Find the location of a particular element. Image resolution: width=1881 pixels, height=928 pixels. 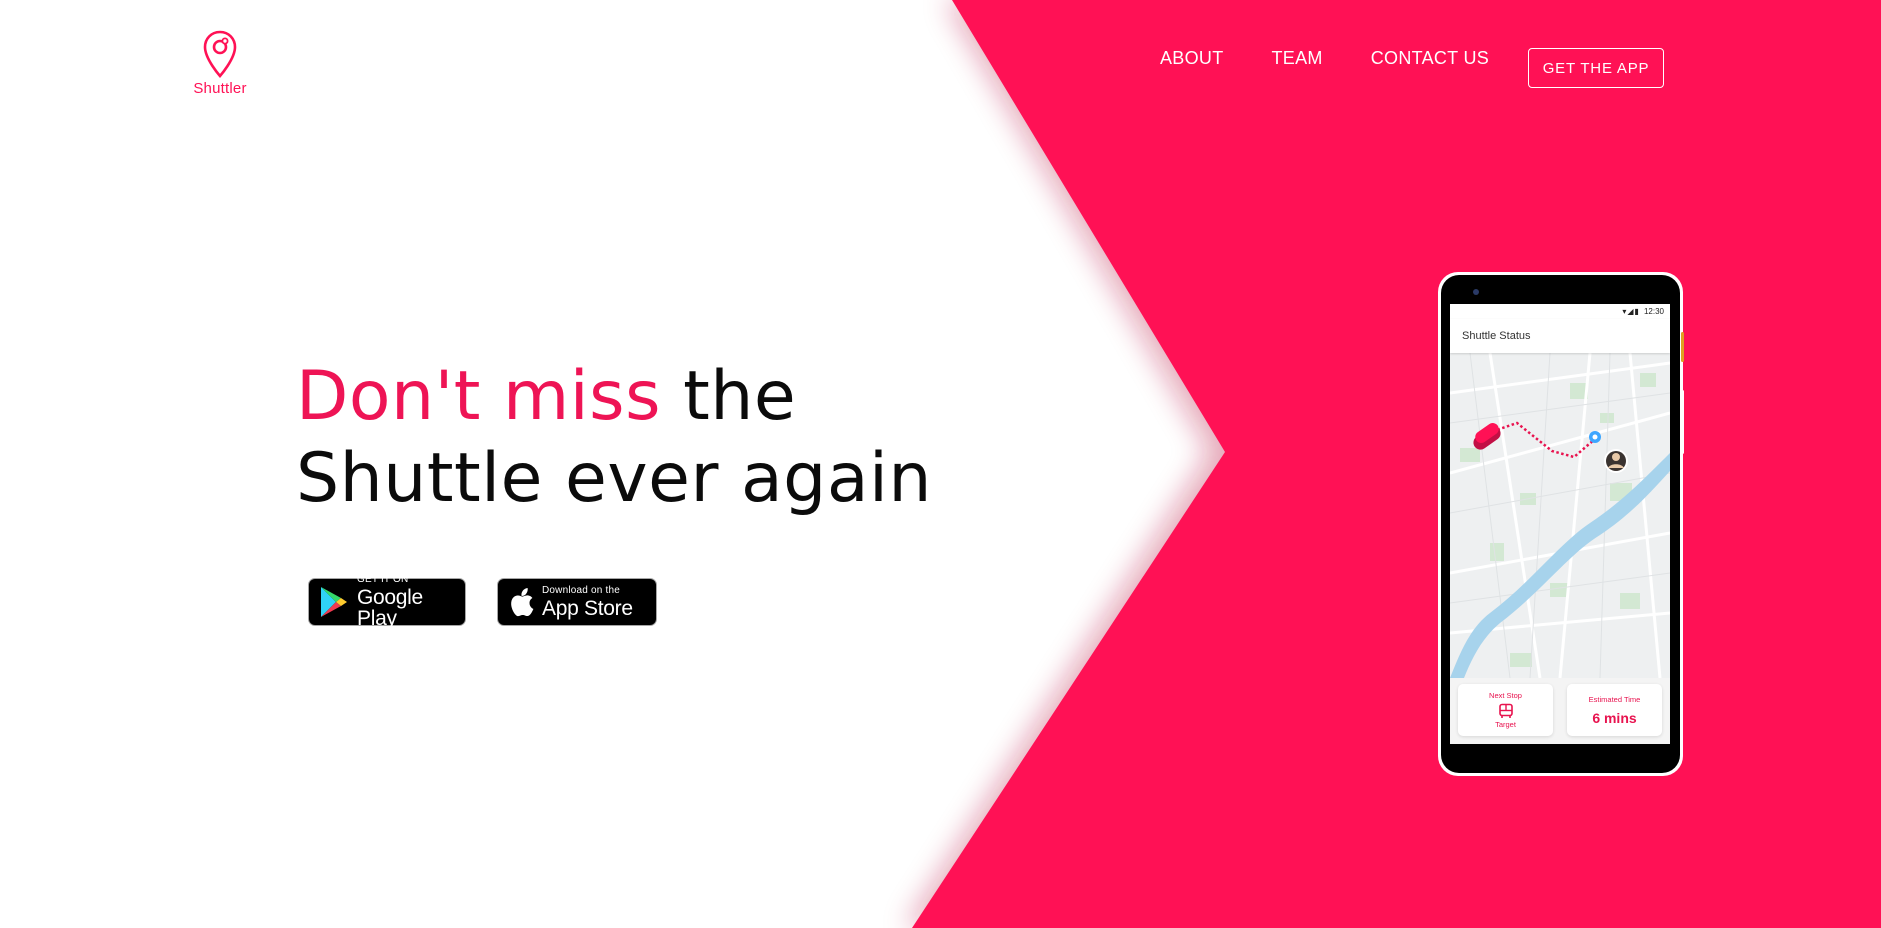

app-store-small-text: Download on the is located at coordinates (581, 590).